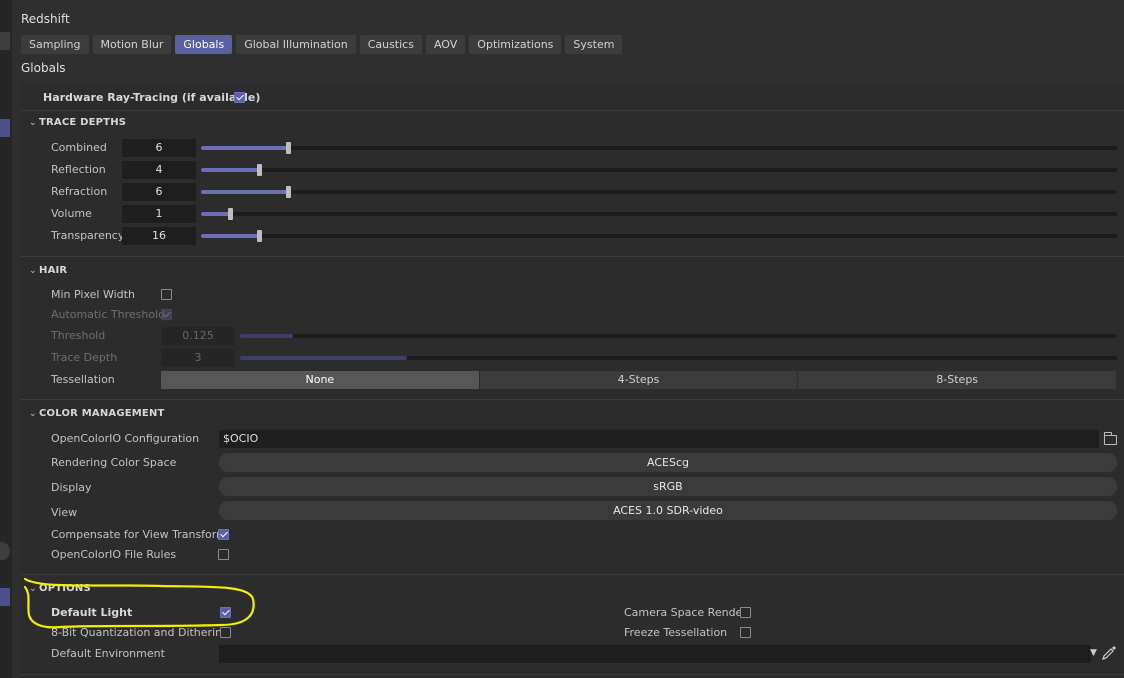 The width and height of the screenshot is (1124, 678). Describe the element at coordinates (685, 612) in the screenshot. I see `camera-space-label: Camera Space Render` at that location.